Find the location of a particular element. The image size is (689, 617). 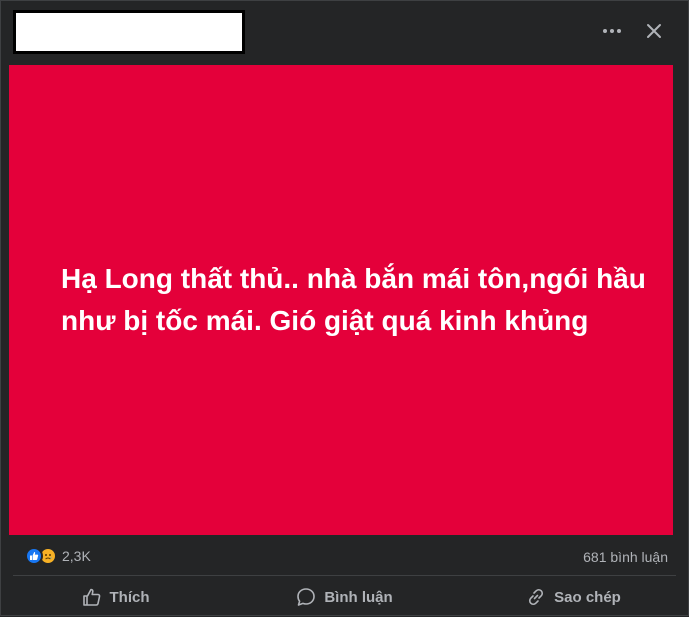

reactions-summary: 2,3K is located at coordinates (58, 556).